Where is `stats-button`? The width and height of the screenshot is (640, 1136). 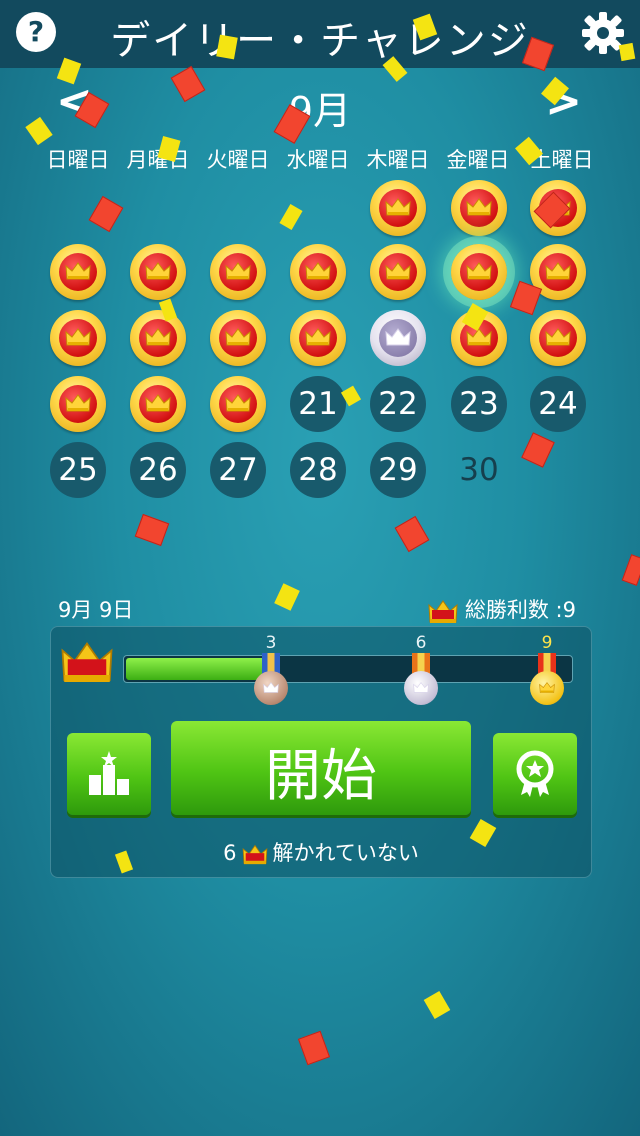 stats-button is located at coordinates (109, 774).